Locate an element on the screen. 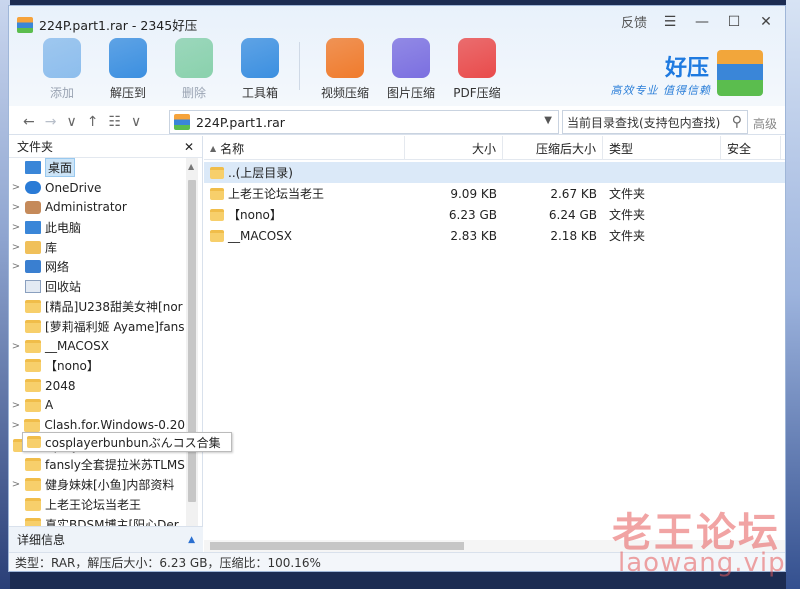  network-icon is located at coordinates (33, 267).